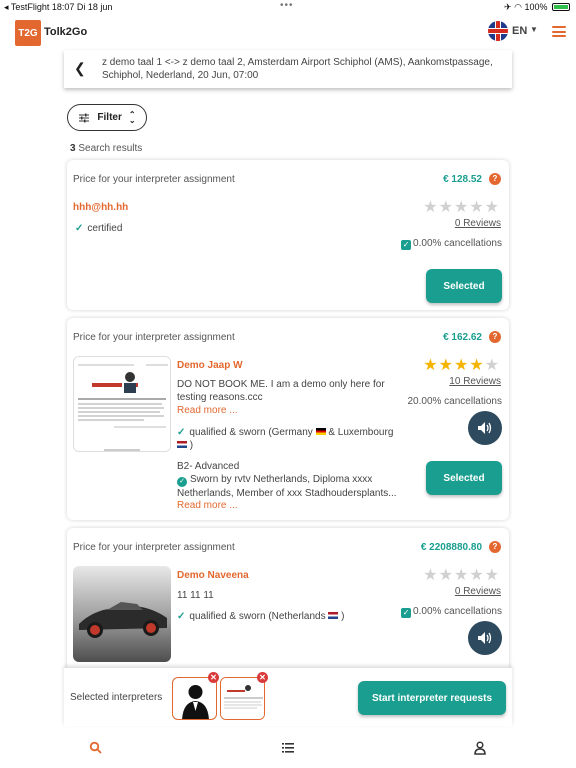 Image resolution: width=576 pixels, height=768 pixels. I want to click on reviews-link: 10 Reviews, so click(475, 381).